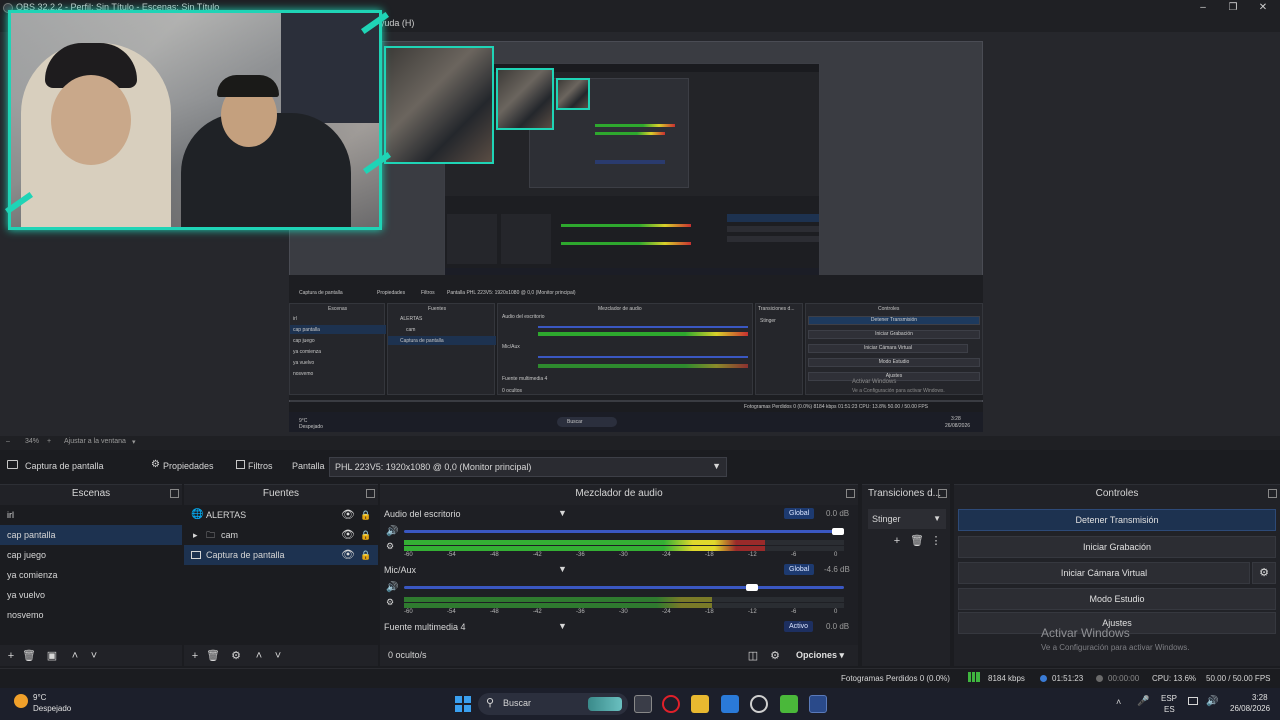 This screenshot has height=720, width=1280. I want to click on transition-select: Stinger ▼, so click(907, 519).